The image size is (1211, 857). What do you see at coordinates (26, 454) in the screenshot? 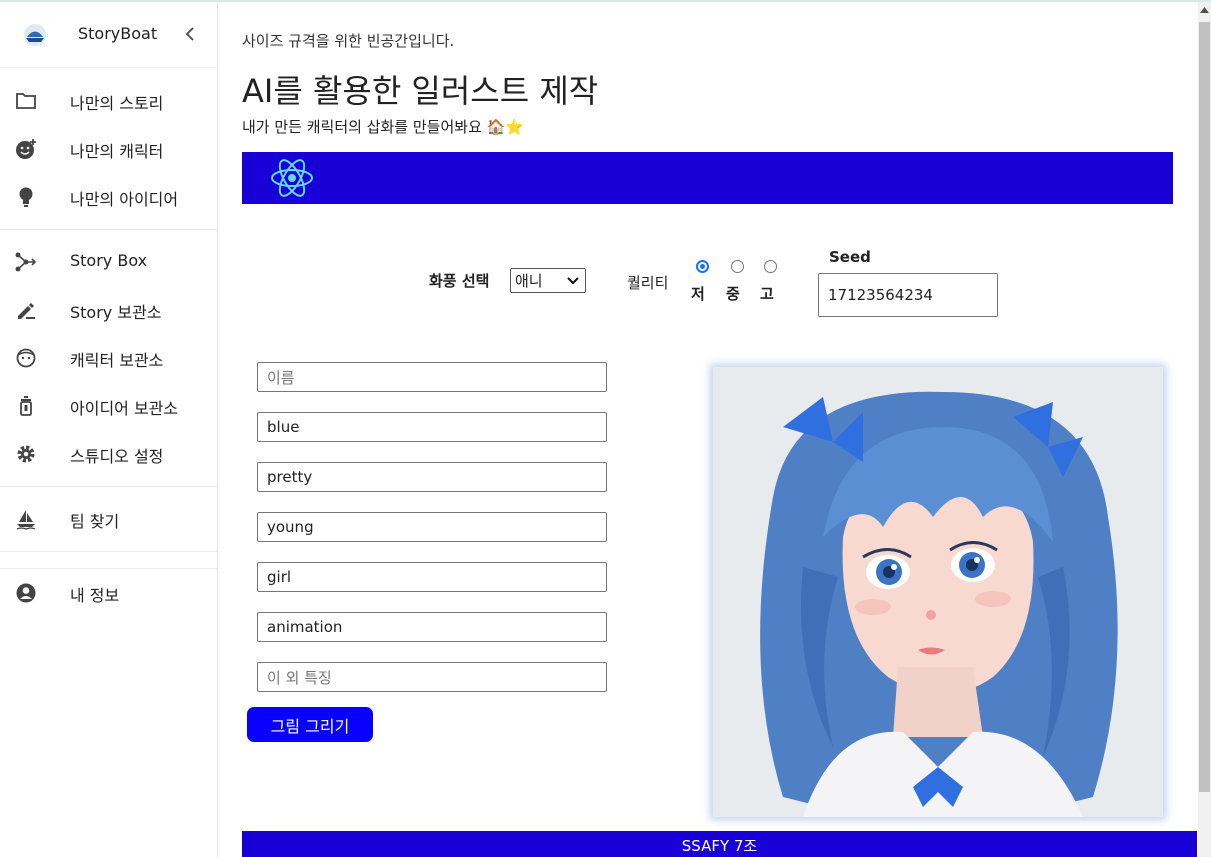
I see `gear-icon` at bounding box center [26, 454].